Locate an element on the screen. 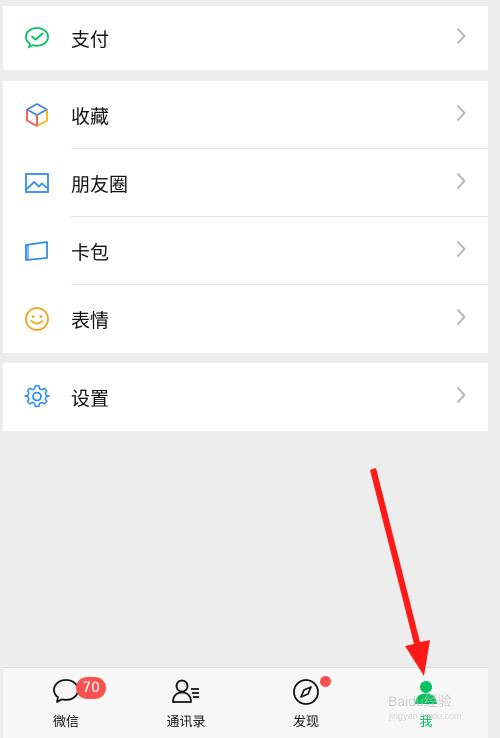  menu-item-stickers: 表情 is located at coordinates (245, 319).